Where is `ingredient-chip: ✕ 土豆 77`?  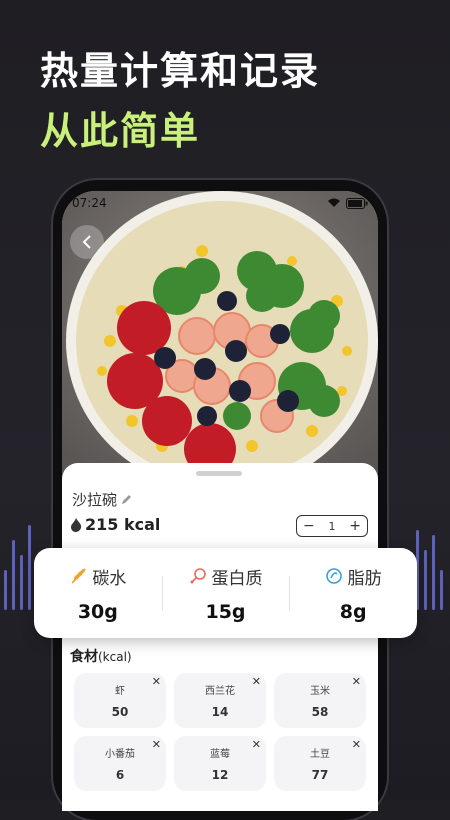 ingredient-chip: ✕ 土豆 77 is located at coordinates (320, 763).